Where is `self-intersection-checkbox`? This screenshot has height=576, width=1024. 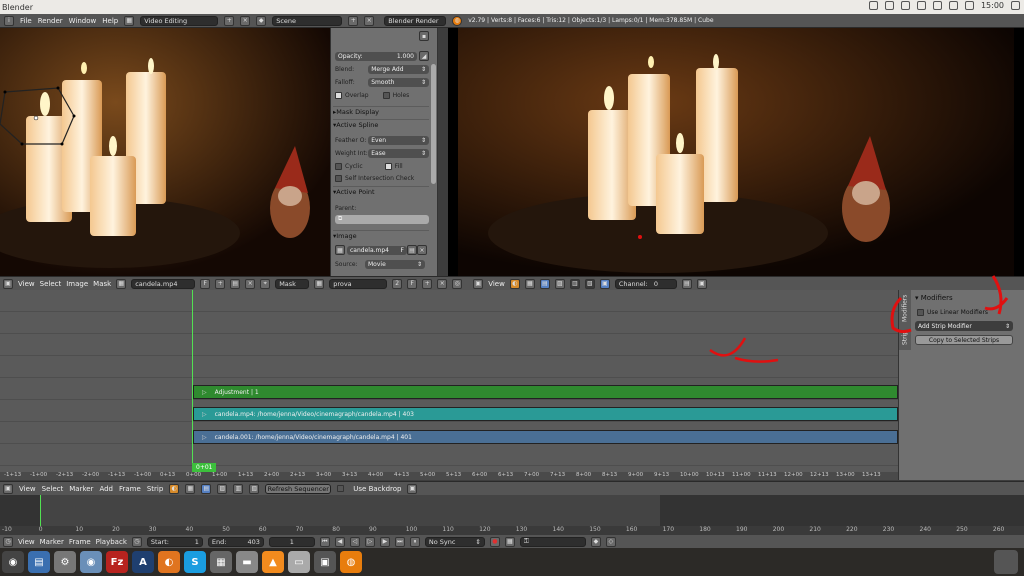
self-intersection-checkbox is located at coordinates (338, 178).